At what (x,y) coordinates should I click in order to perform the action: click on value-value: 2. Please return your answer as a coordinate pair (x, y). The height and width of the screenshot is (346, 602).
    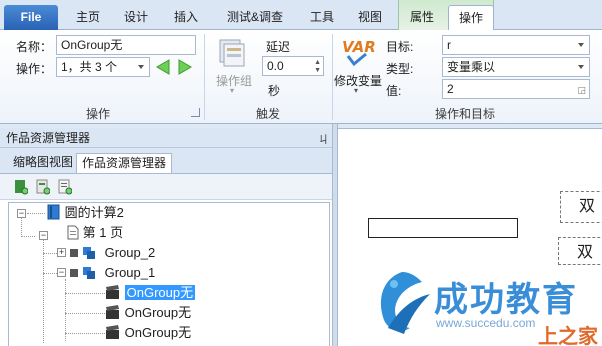
    Looking at the image, I should click on (450, 89).